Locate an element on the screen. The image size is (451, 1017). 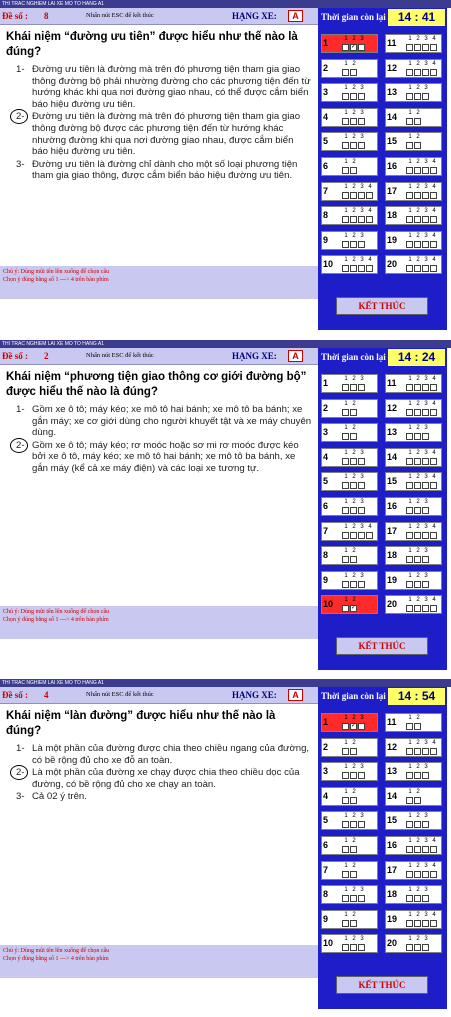
question-cell-19: 19 1 2 3 is located at coordinates (413, 580).